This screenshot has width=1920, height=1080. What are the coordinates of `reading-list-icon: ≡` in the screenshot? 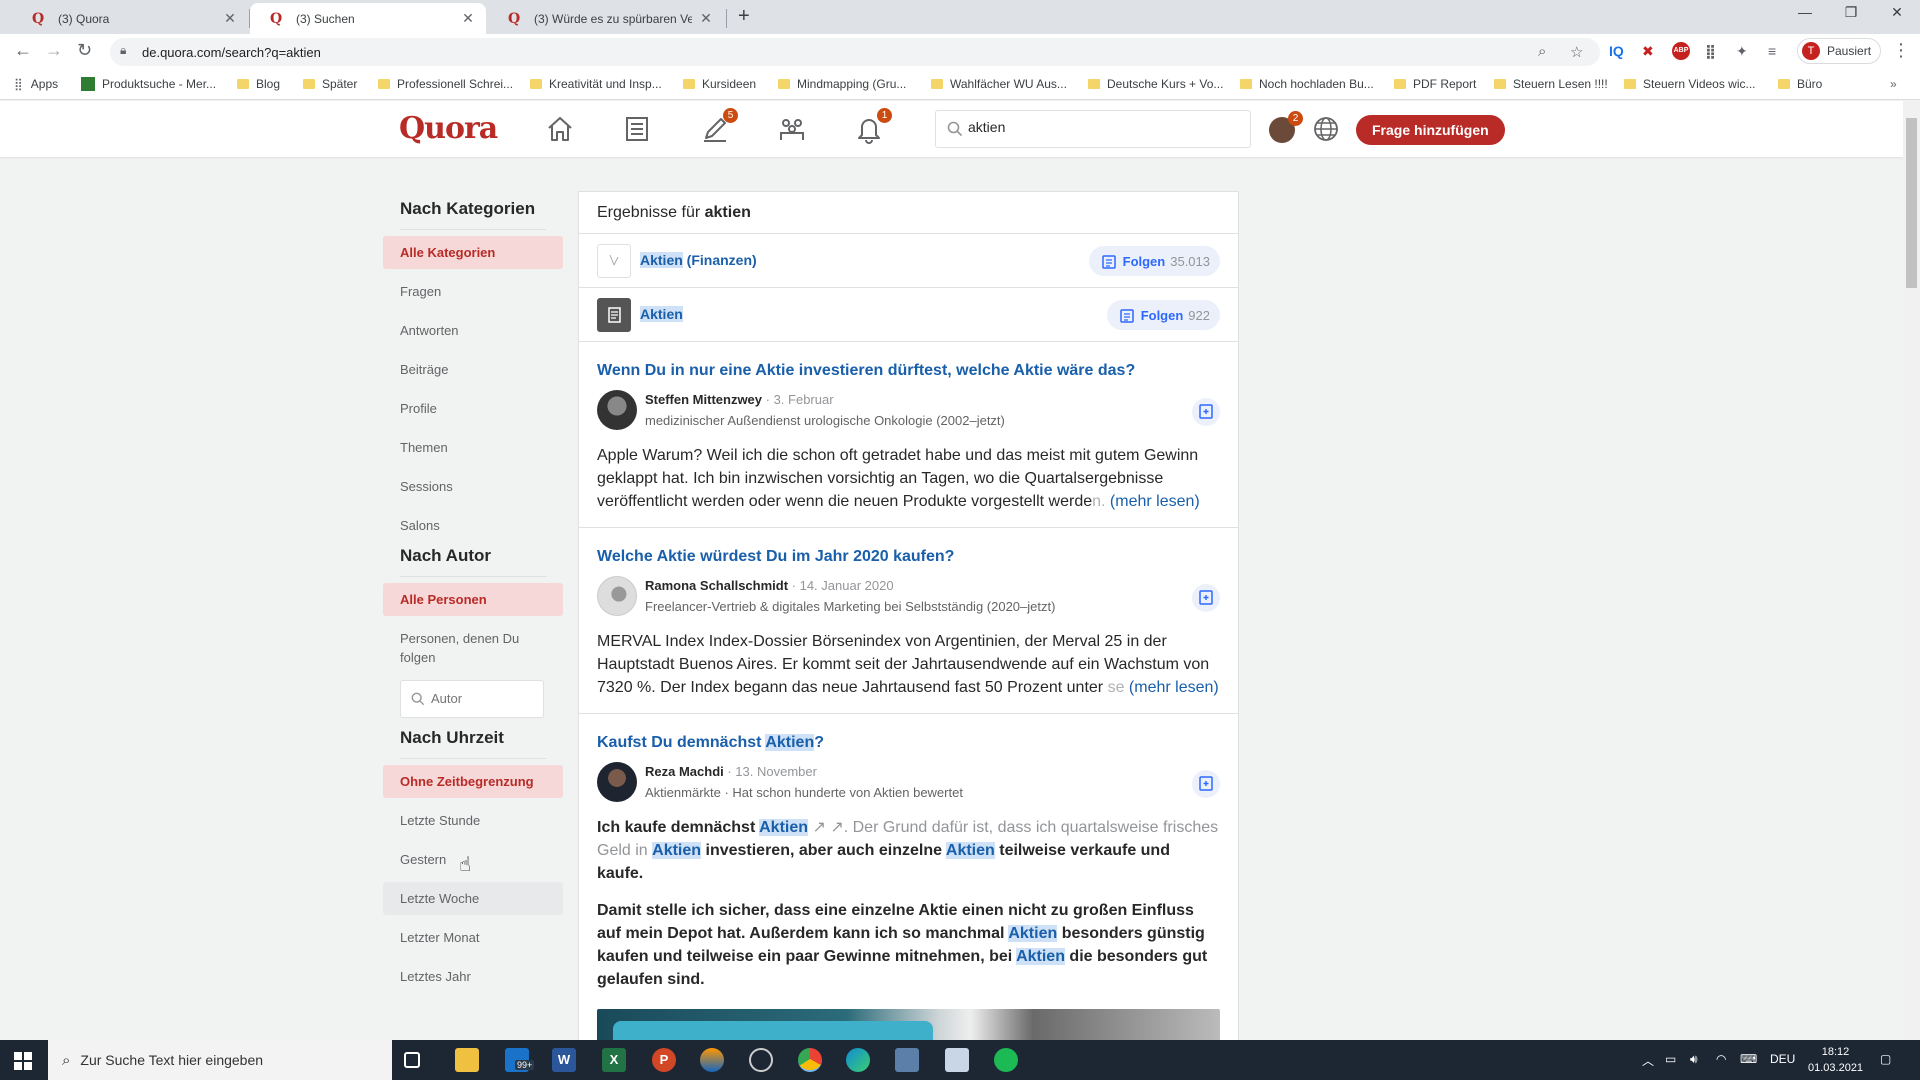 It's located at (1772, 51).